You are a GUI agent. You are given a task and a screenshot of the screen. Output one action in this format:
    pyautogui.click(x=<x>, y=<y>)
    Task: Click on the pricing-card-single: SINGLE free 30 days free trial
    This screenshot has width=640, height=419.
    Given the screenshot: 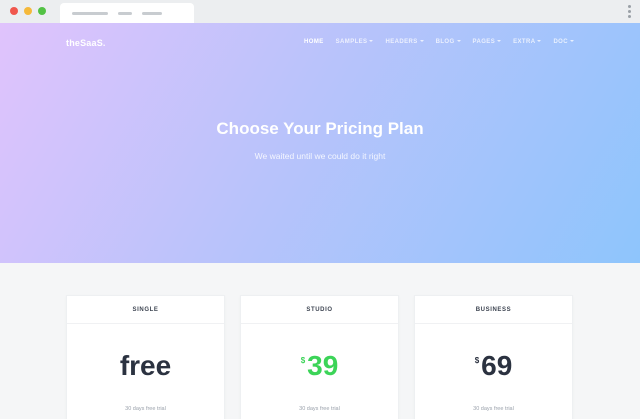 What is the action you would take?
    pyautogui.click(x=145, y=357)
    